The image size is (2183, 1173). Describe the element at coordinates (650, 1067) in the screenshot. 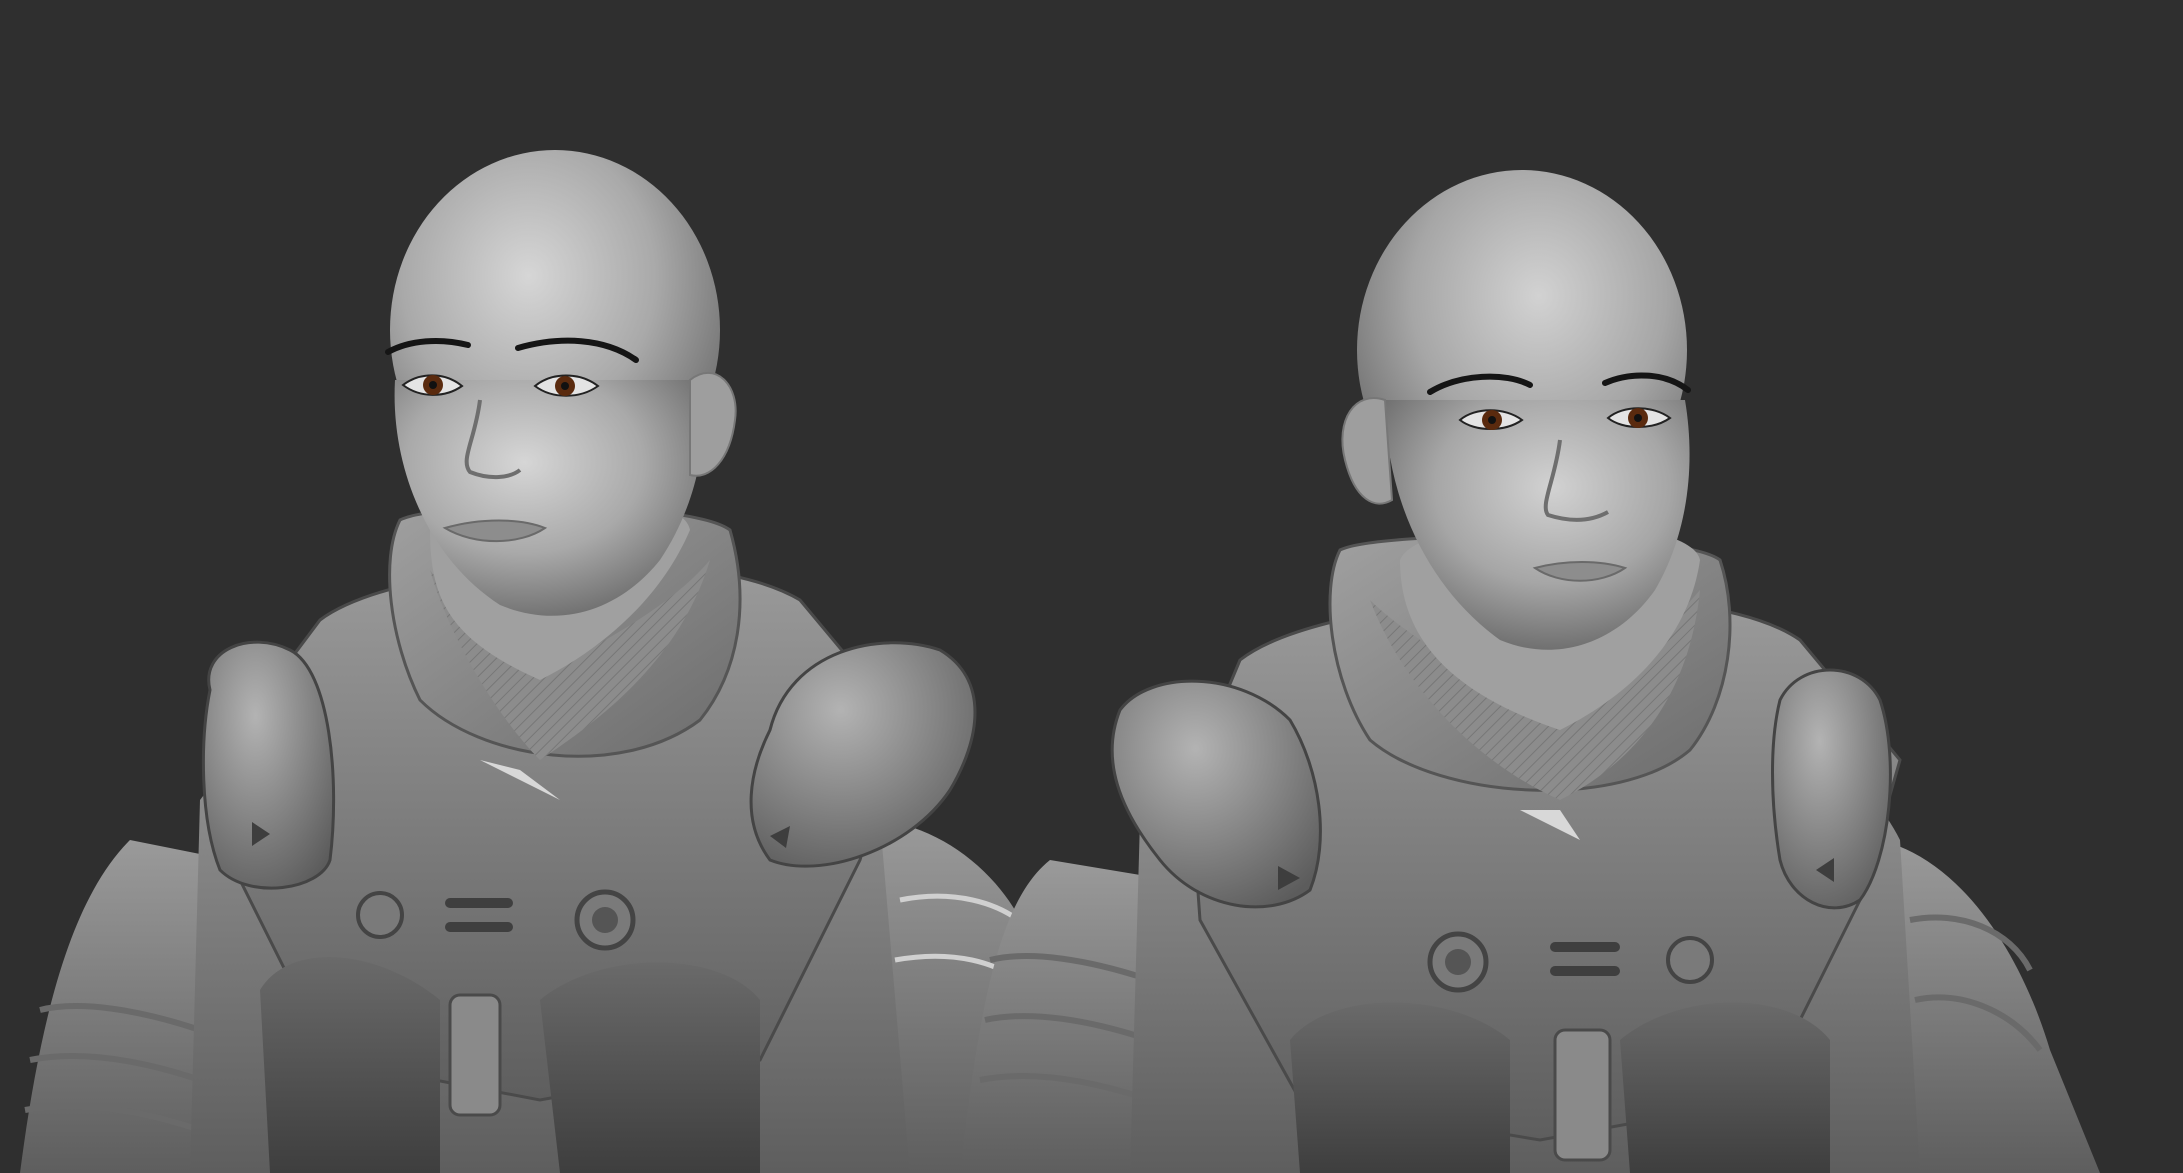

I see `left-figure-breast-right` at that location.